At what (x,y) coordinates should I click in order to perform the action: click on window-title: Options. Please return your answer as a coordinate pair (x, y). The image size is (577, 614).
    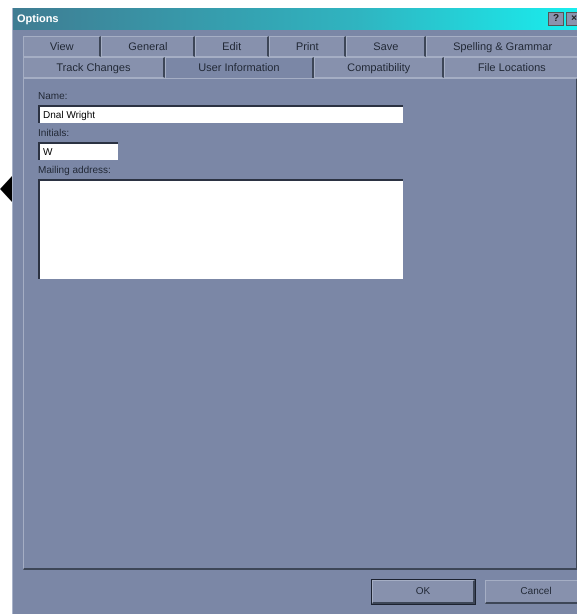
    Looking at the image, I should click on (38, 19).